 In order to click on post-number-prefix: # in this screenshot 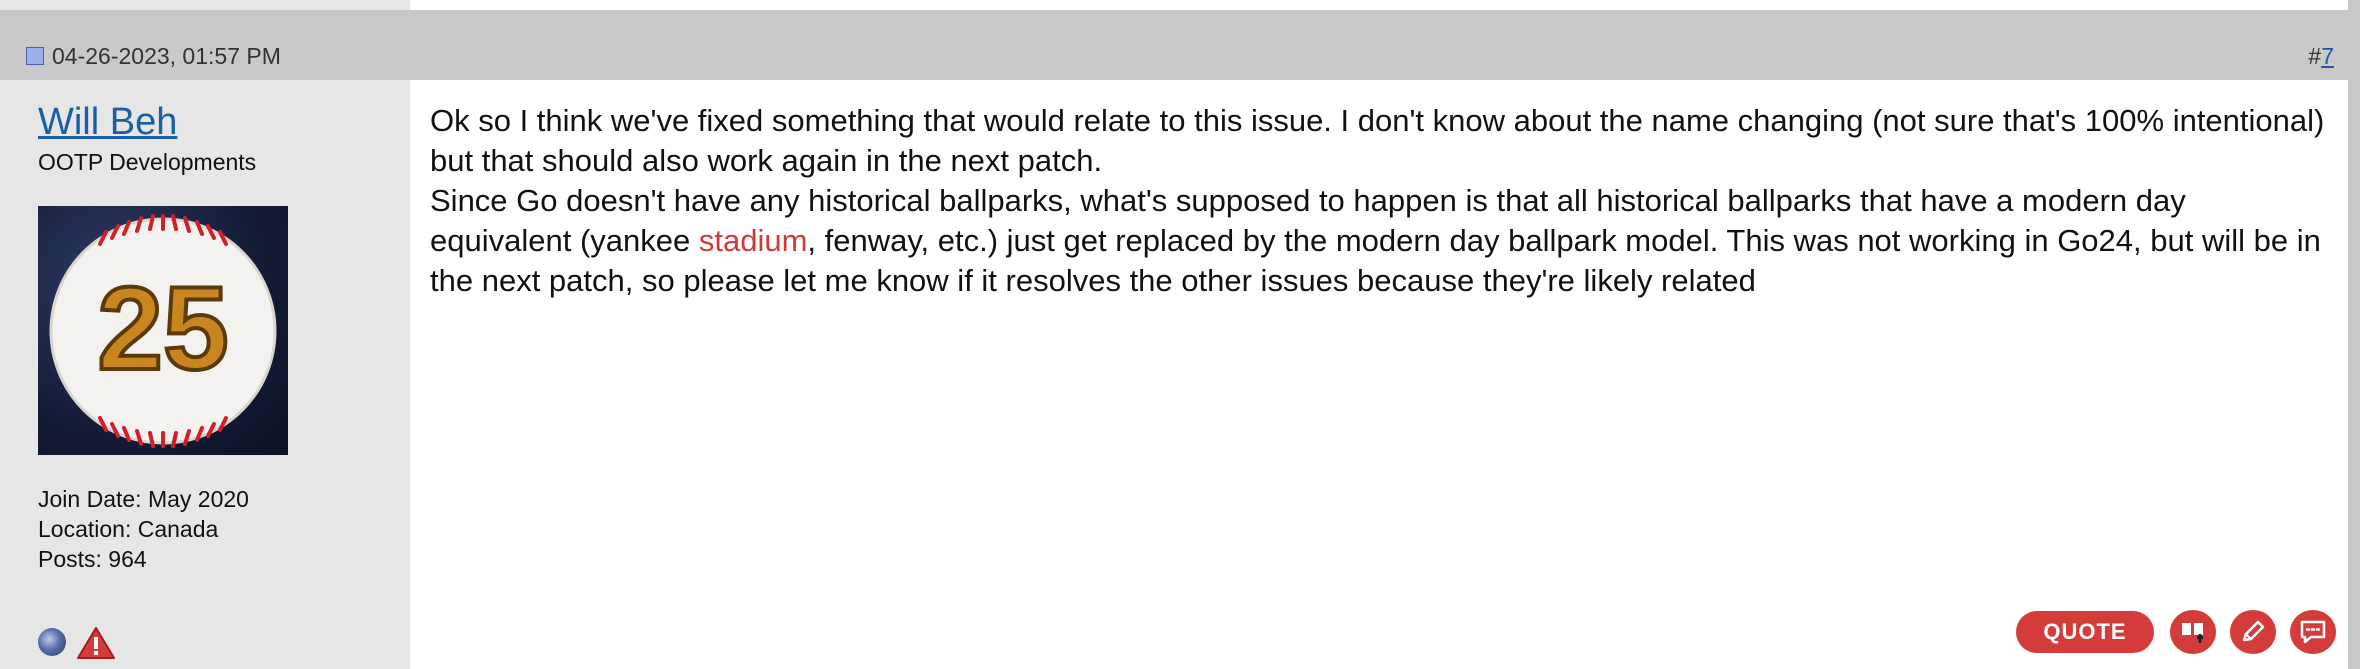, I will do `click(2315, 56)`.